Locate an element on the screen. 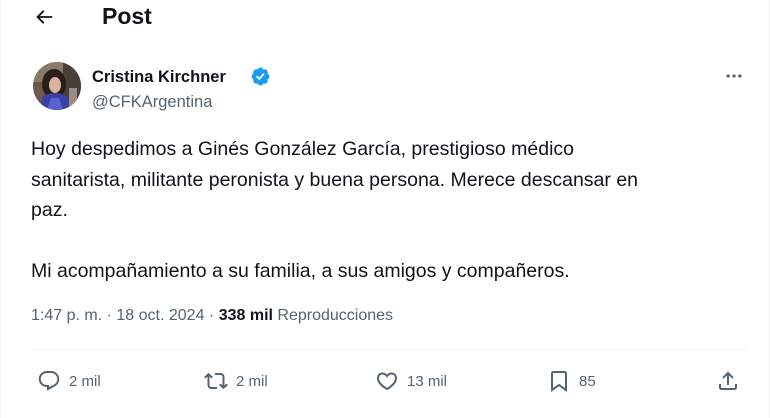 This screenshot has width=770, height=418. avatar is located at coordinates (57, 86).